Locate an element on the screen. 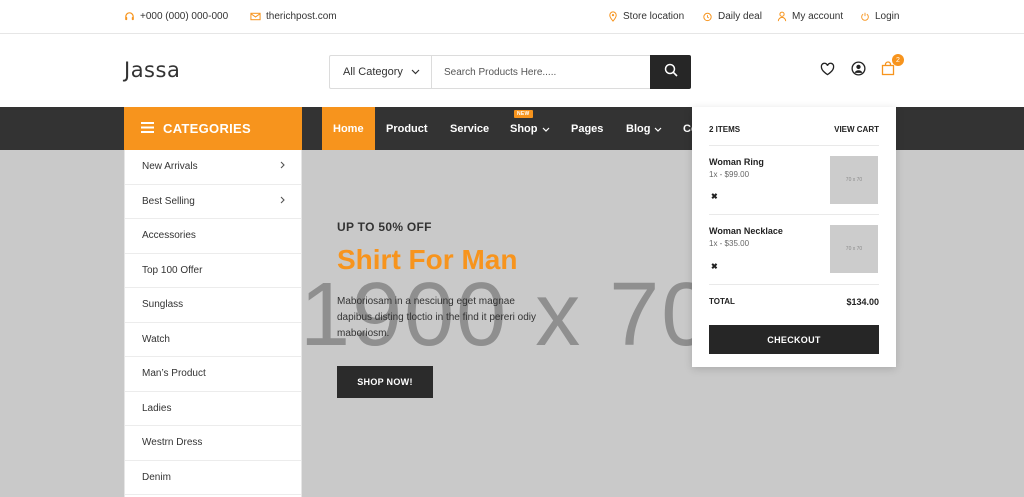 The width and height of the screenshot is (1024, 497). category-label: New Arrivals is located at coordinates (170, 167).